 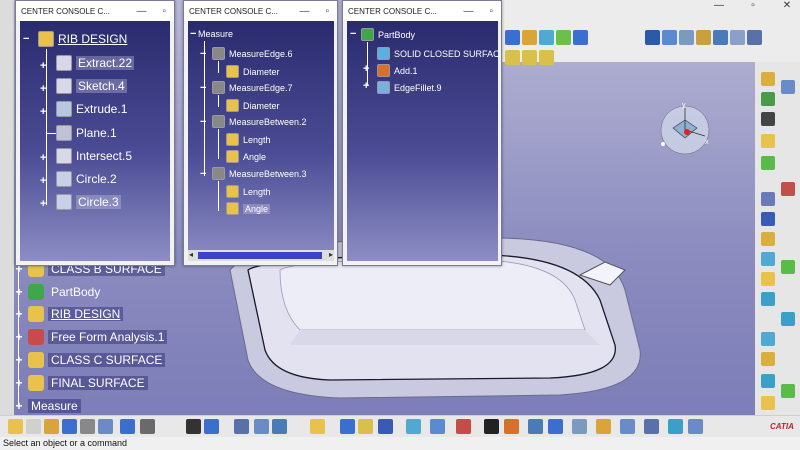 What do you see at coordinates (246, 156) in the screenshot?
I see `tree-item-angle-1: Angle` at bounding box center [246, 156].